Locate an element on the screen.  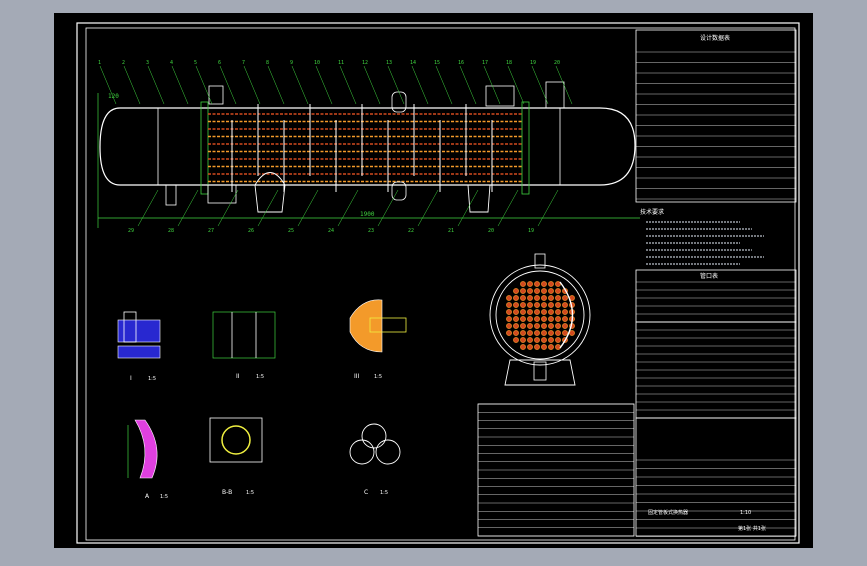
balloon-number: 5 is located at coordinates (195, 63).